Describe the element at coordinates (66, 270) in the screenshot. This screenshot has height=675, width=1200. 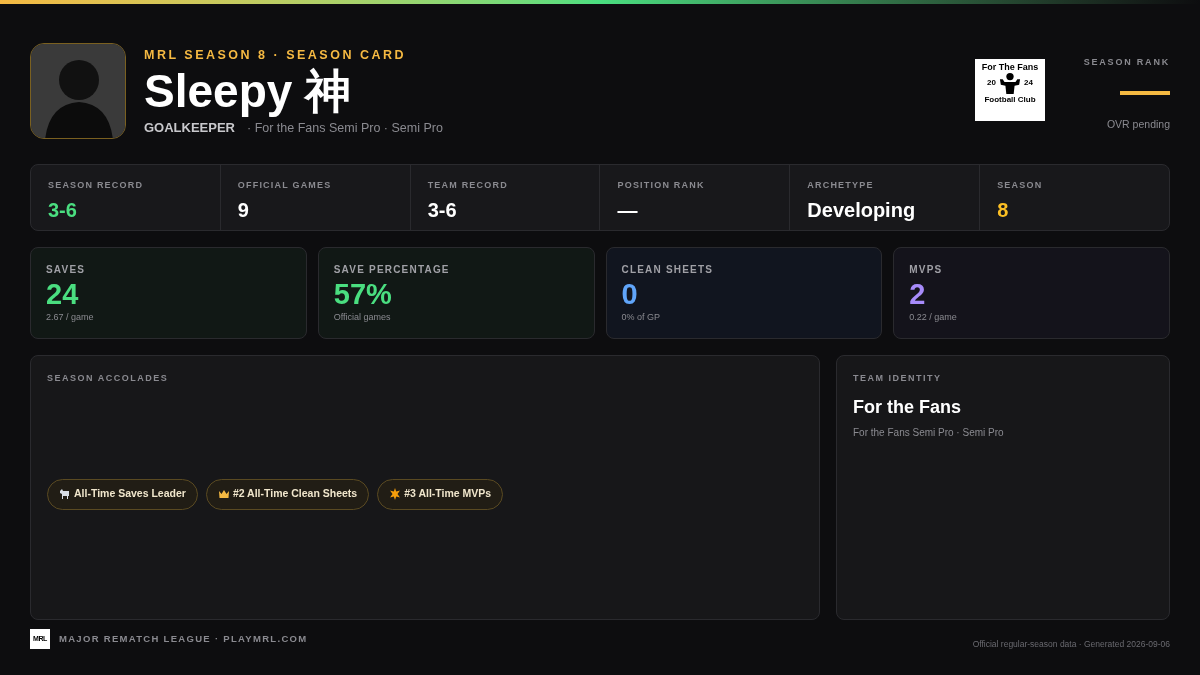
I see `stat-label: SAVES` at that location.